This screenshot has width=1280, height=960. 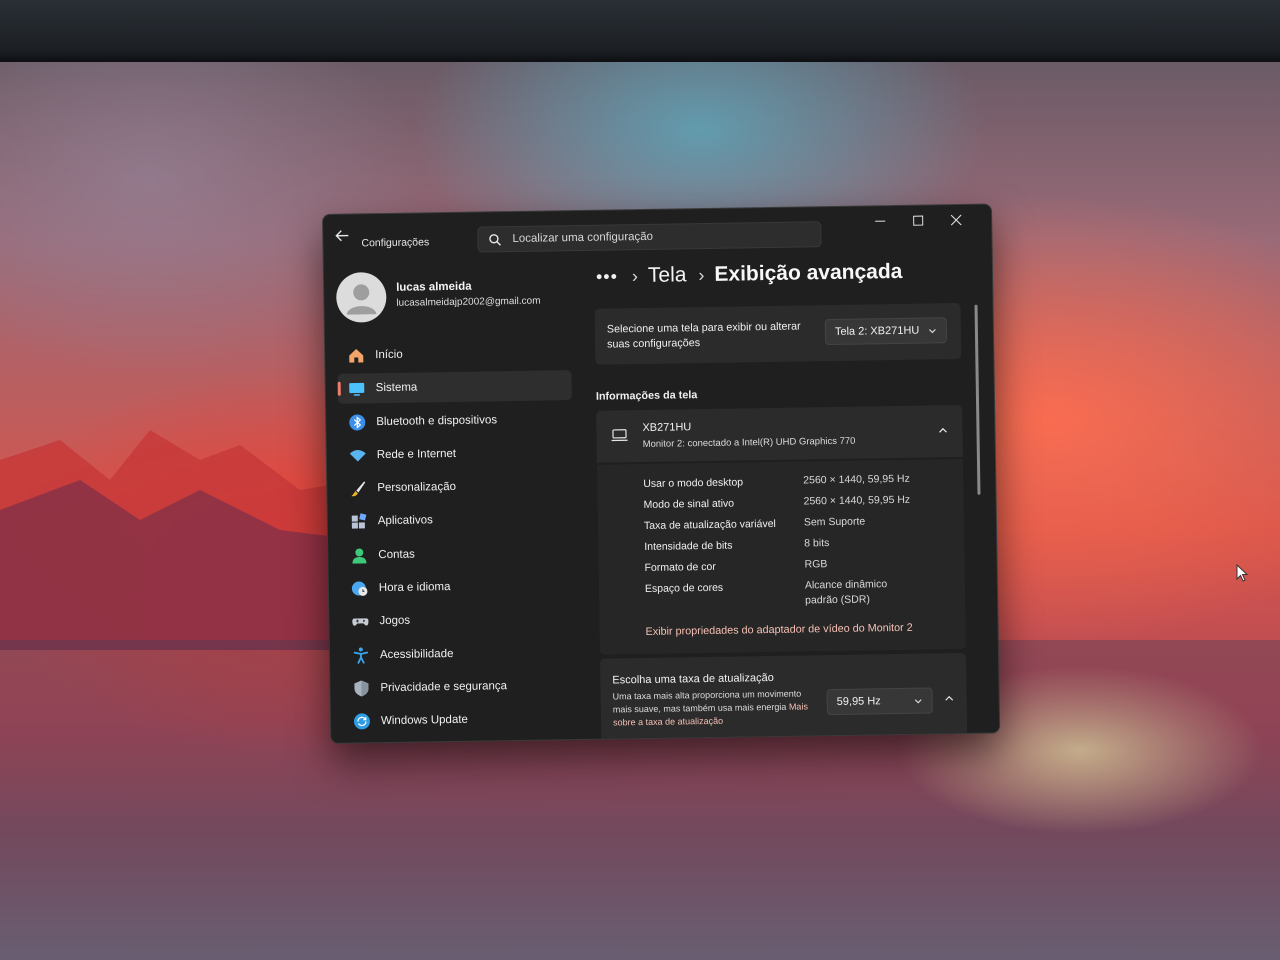 I want to click on monitor-name: XB271HU, so click(x=667, y=427).